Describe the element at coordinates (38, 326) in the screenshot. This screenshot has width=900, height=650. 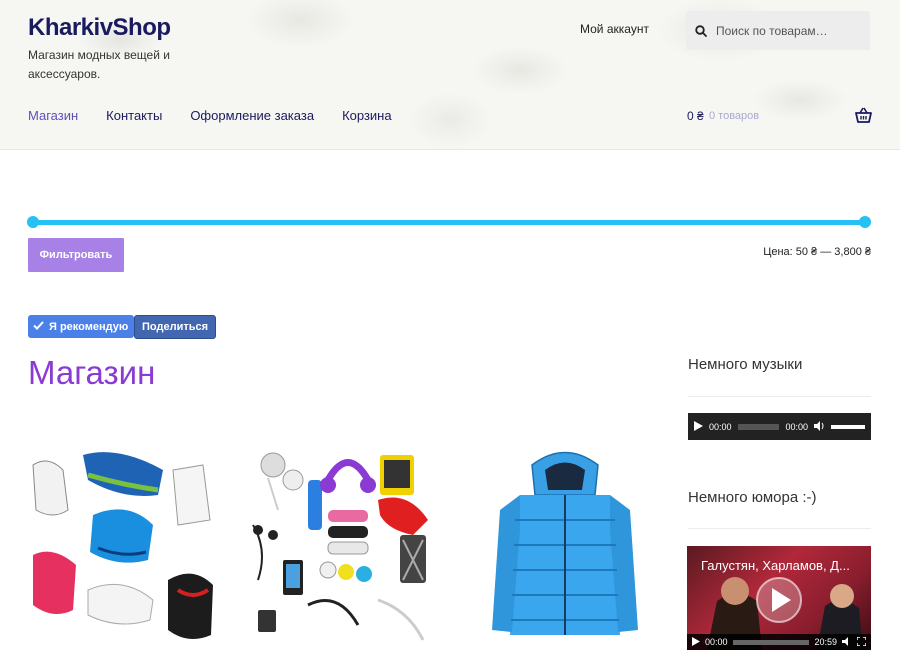
I see `checkmark-icon` at that location.